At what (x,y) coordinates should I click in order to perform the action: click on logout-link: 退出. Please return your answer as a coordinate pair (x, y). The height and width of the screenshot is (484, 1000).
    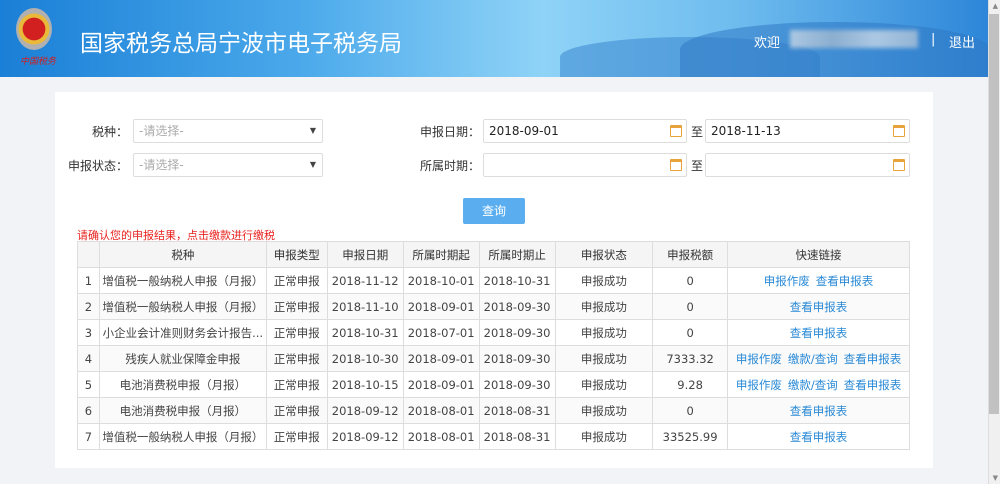
    Looking at the image, I should click on (962, 41).